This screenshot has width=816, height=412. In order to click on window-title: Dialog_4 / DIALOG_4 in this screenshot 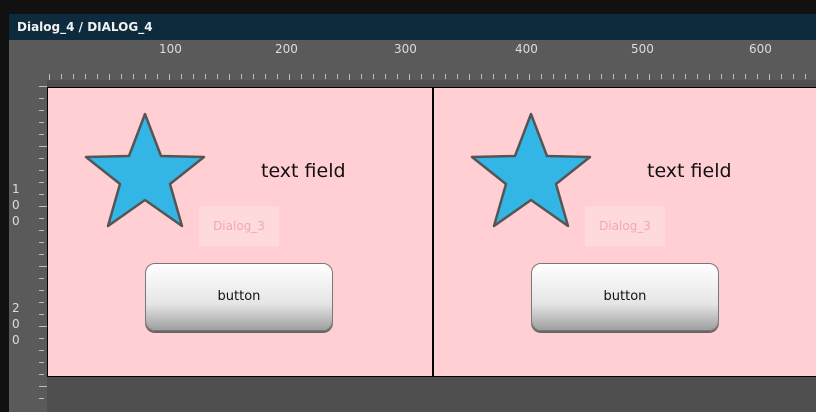, I will do `click(412, 27)`.